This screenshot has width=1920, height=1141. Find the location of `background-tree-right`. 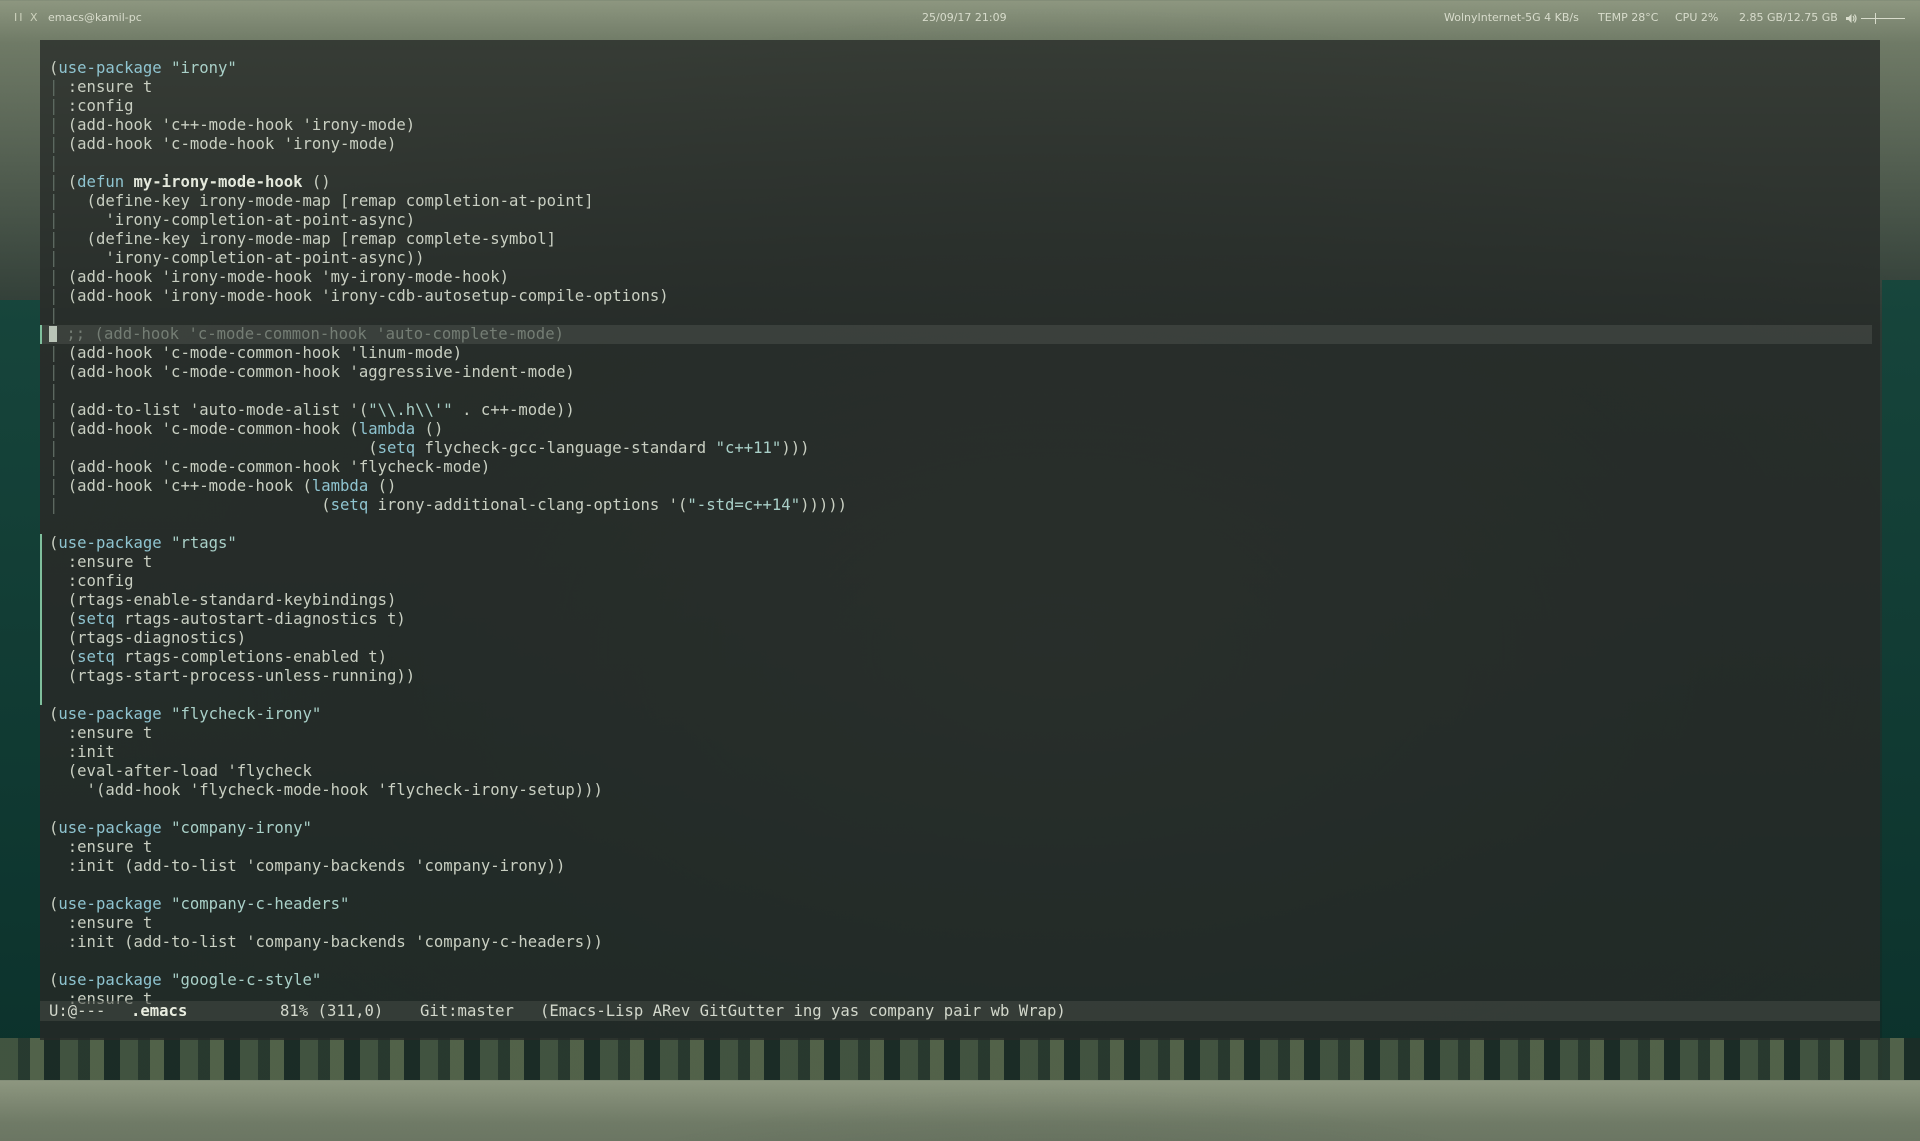

background-tree-right is located at coordinates (1901, 680).